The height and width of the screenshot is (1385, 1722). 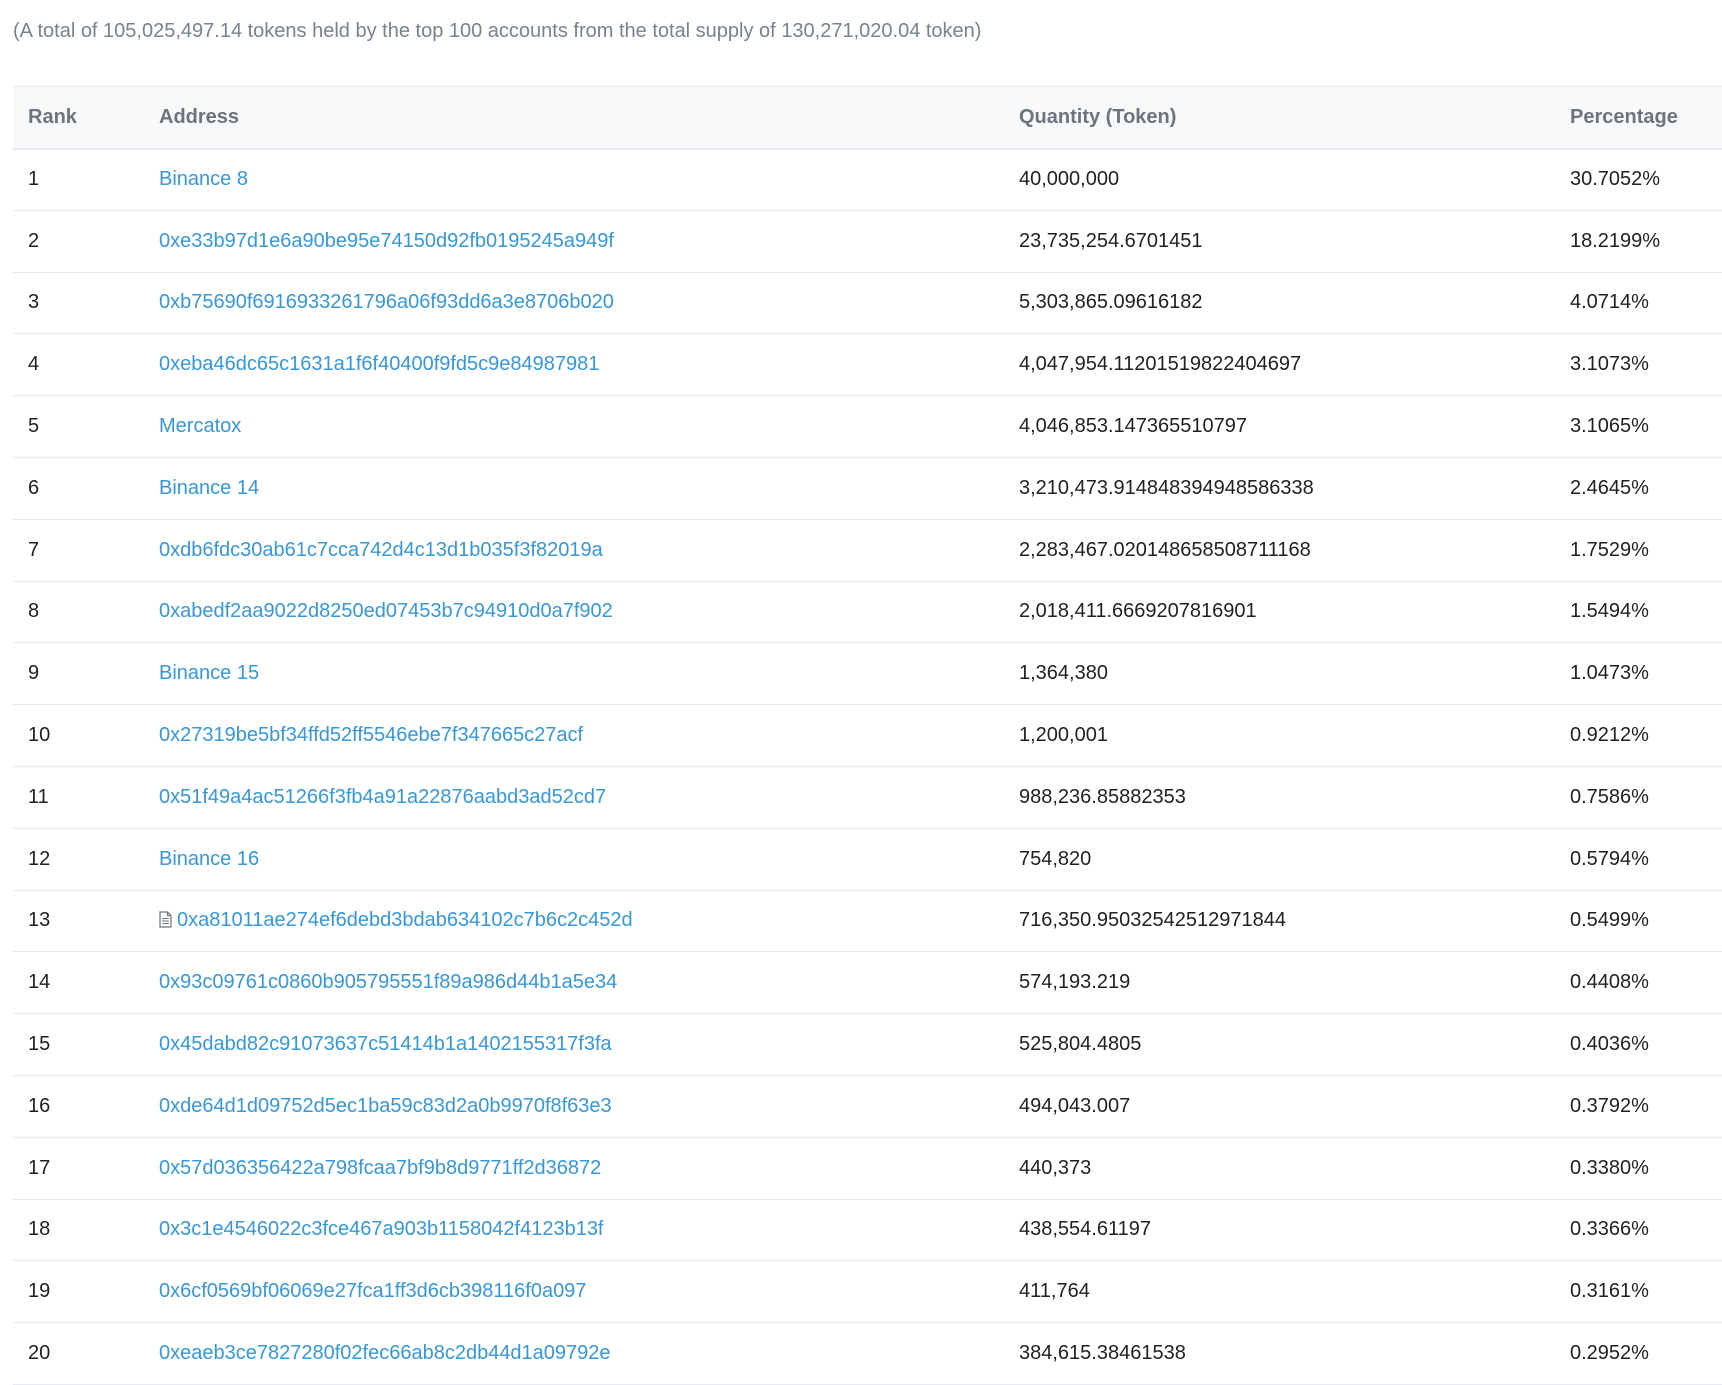 I want to click on quantity-cell: 2,283,467.020148658508711168, so click(x=1294, y=550).